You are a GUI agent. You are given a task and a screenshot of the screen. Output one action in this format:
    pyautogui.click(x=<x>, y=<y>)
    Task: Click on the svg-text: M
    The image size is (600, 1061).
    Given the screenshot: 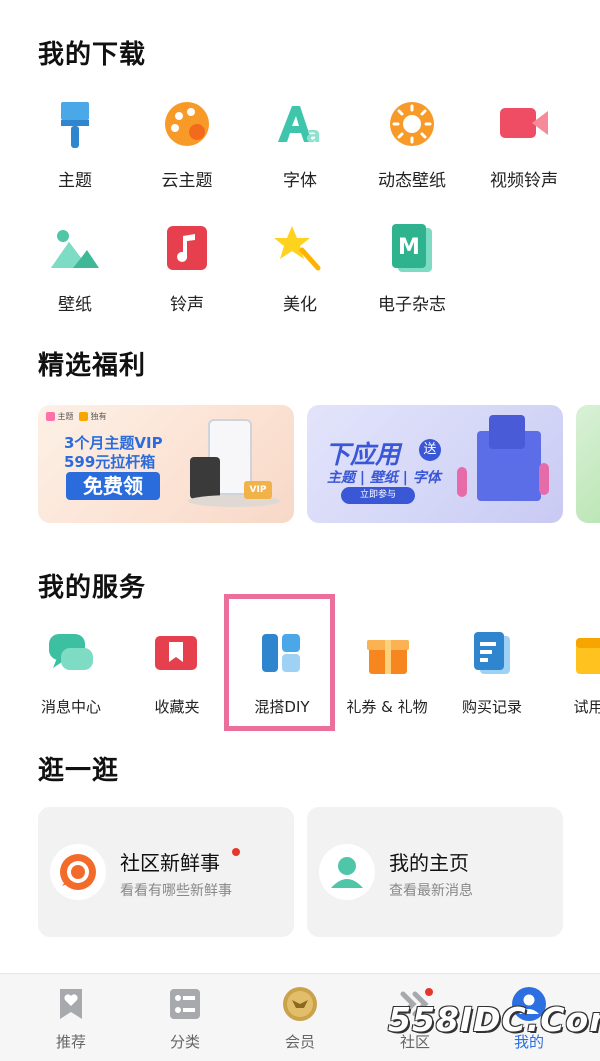 What is the action you would take?
    pyautogui.click(x=409, y=247)
    